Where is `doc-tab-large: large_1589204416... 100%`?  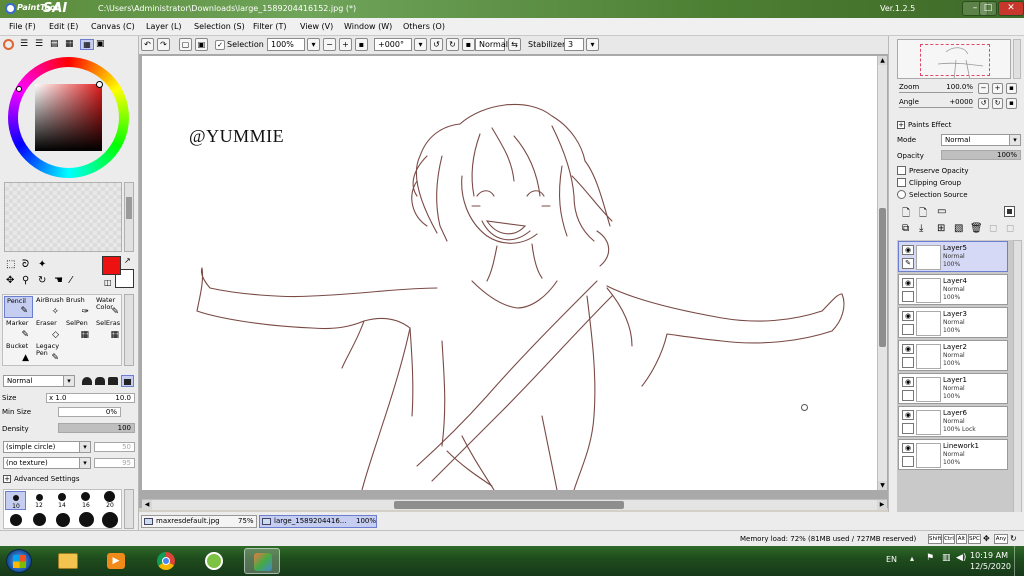
doc-tab-large: large_1589204416... 100% is located at coordinates (318, 521).